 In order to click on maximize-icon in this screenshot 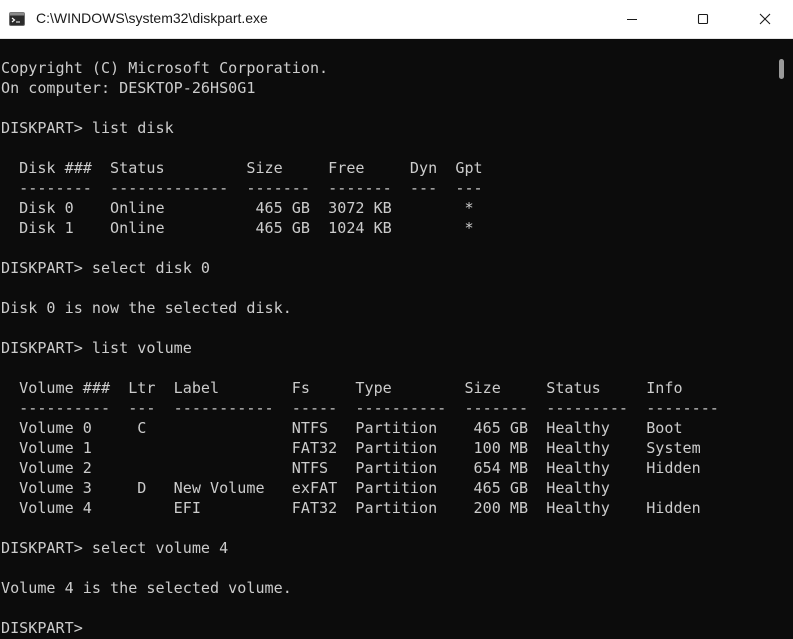, I will do `click(703, 19)`.